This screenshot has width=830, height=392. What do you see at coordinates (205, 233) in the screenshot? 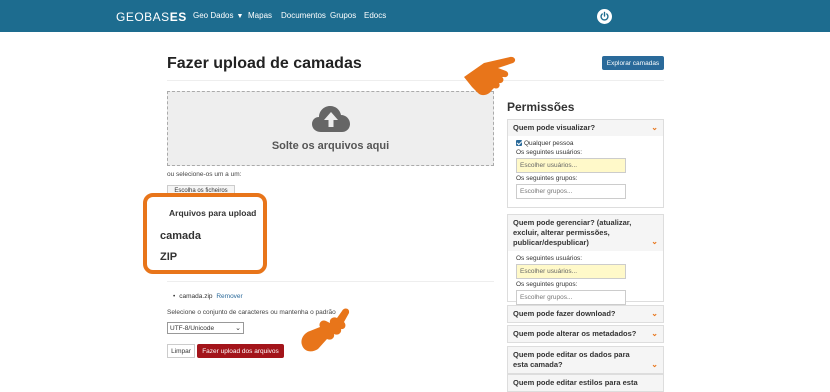
I see `files-to-upload-box: Arquivos para upload camada ZIP` at bounding box center [205, 233].